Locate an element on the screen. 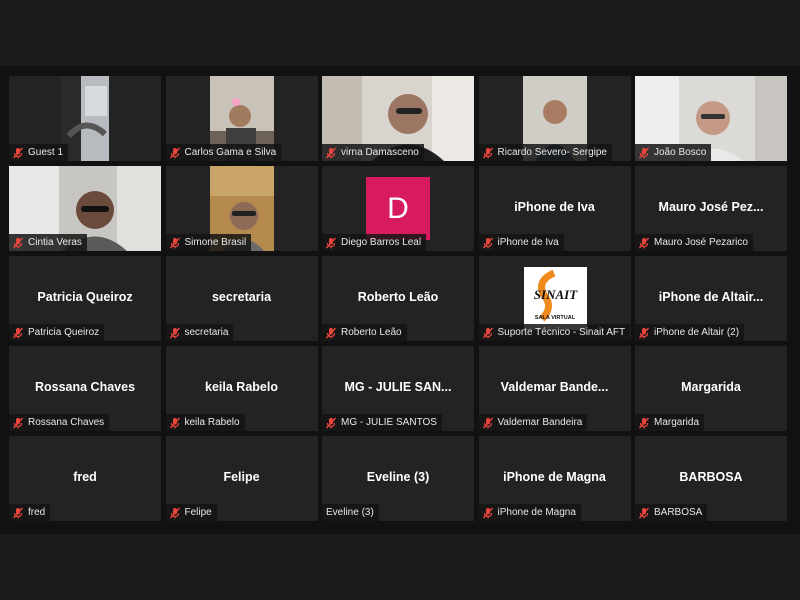 This screenshot has height=600, width=800. participant-name-label: Simone Brasil is located at coordinates (208, 242).